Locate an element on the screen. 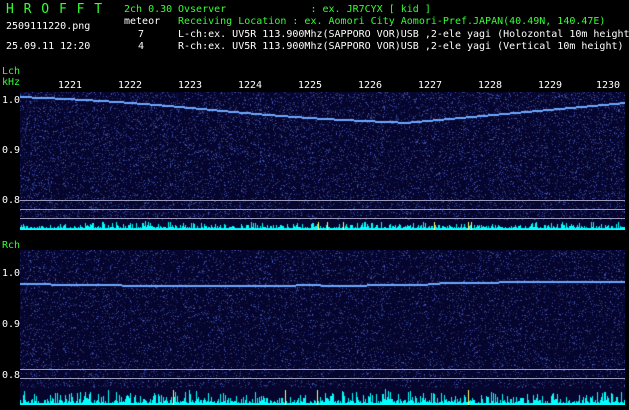  time-tick: 1226 is located at coordinates (370, 85).